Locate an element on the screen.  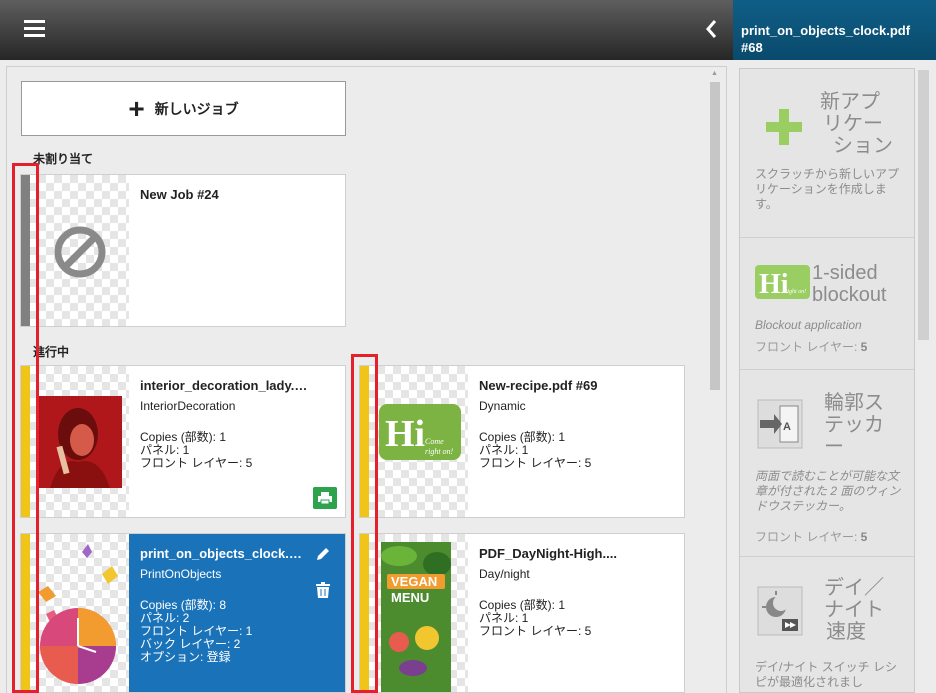
job-thumbnail: VEGAN MENU is located at coordinates (418, 613).